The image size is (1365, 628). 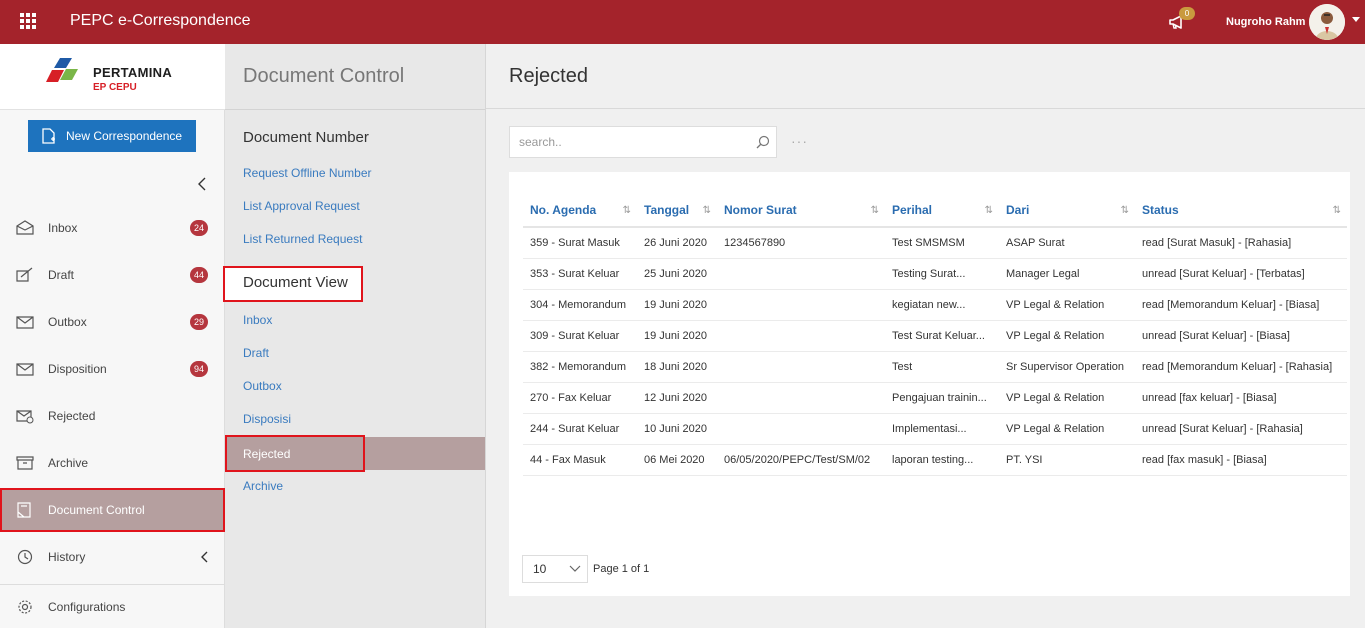 I want to click on column-header-perihal: Perihal ⇅, so click(x=942, y=211).